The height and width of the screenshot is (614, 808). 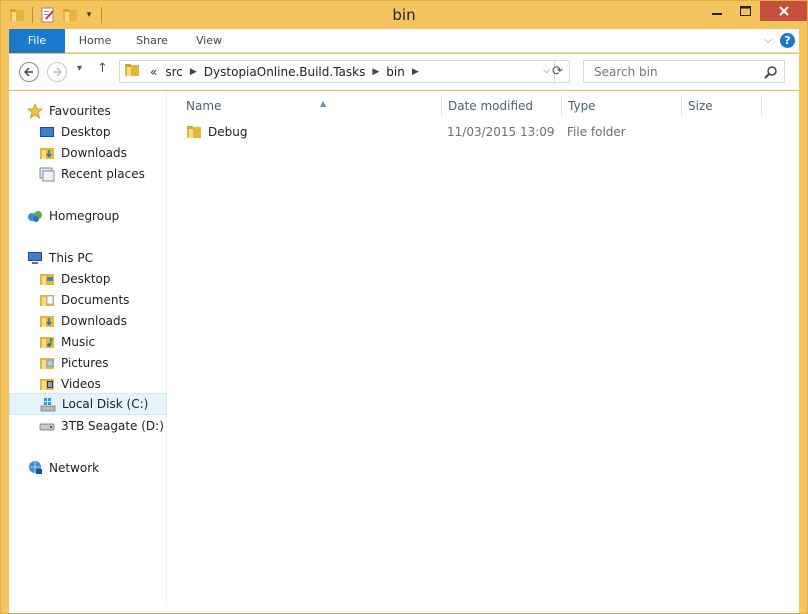 I want to click on desktop-folder-icon, so click(x=47, y=279).